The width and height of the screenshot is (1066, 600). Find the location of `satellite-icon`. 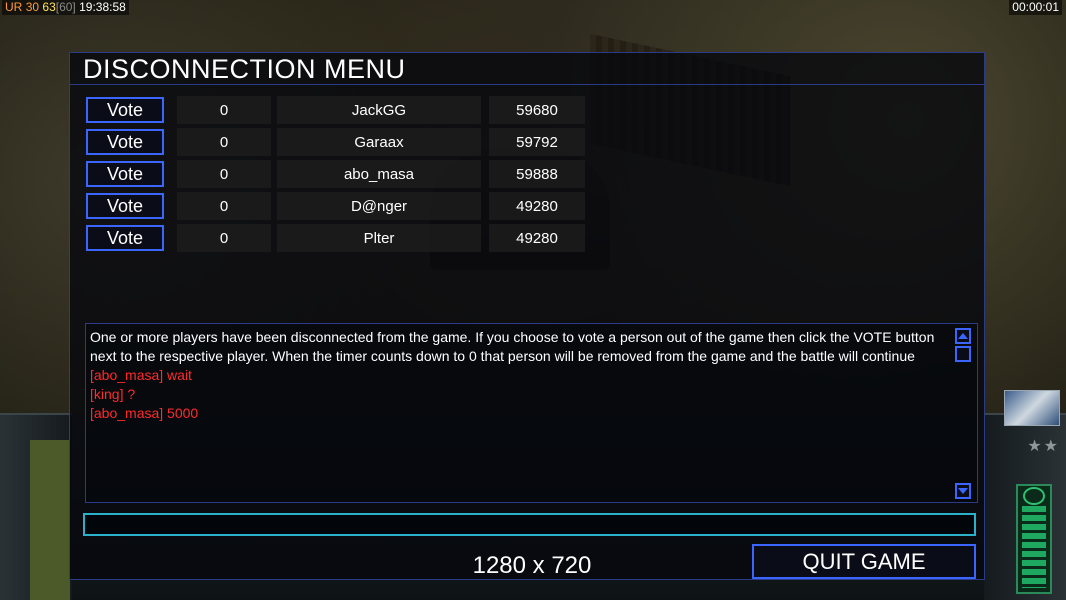

satellite-icon is located at coordinates (1032, 408).